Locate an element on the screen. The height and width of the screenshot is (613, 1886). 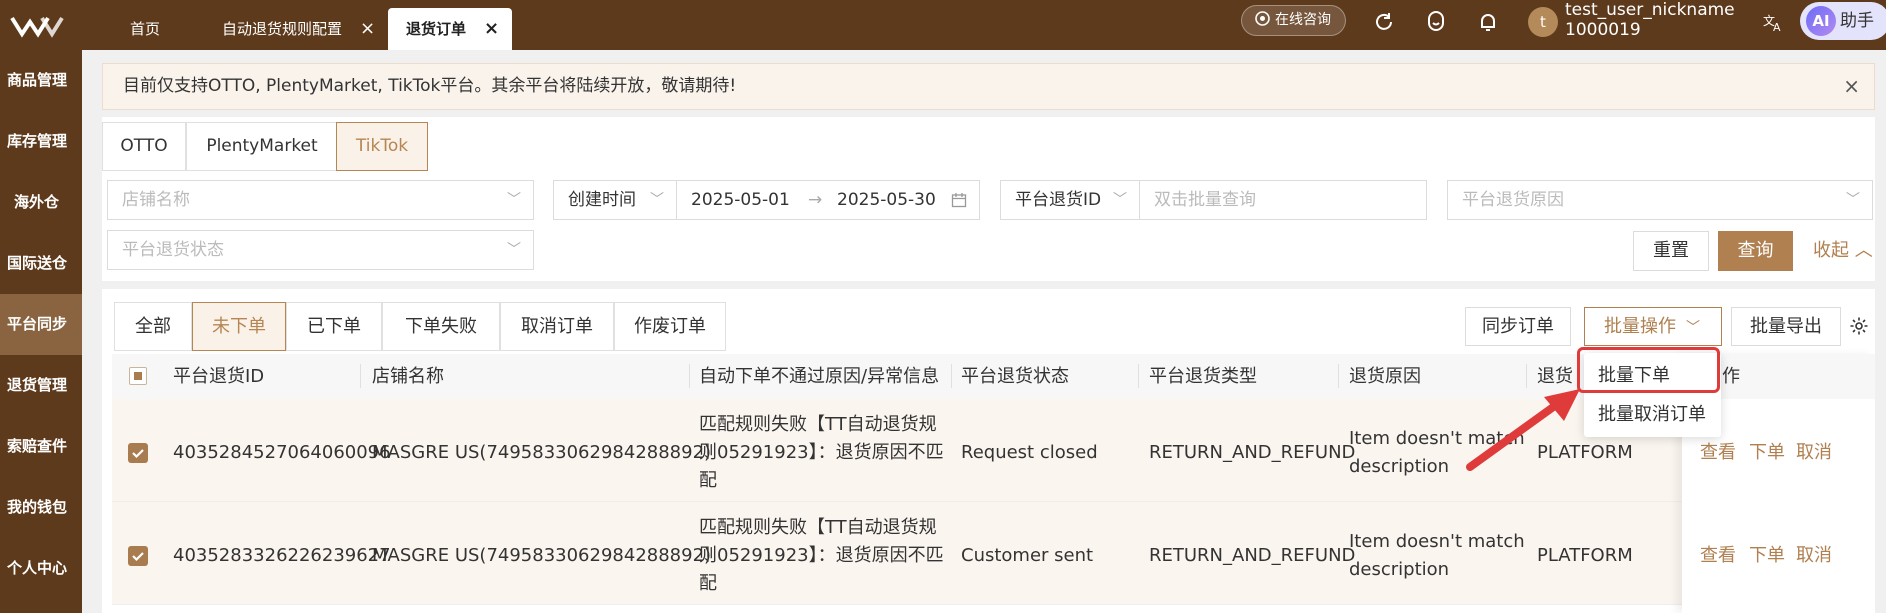
return-reason-select: 平台退货原因 ﹀ is located at coordinates (1660, 200).